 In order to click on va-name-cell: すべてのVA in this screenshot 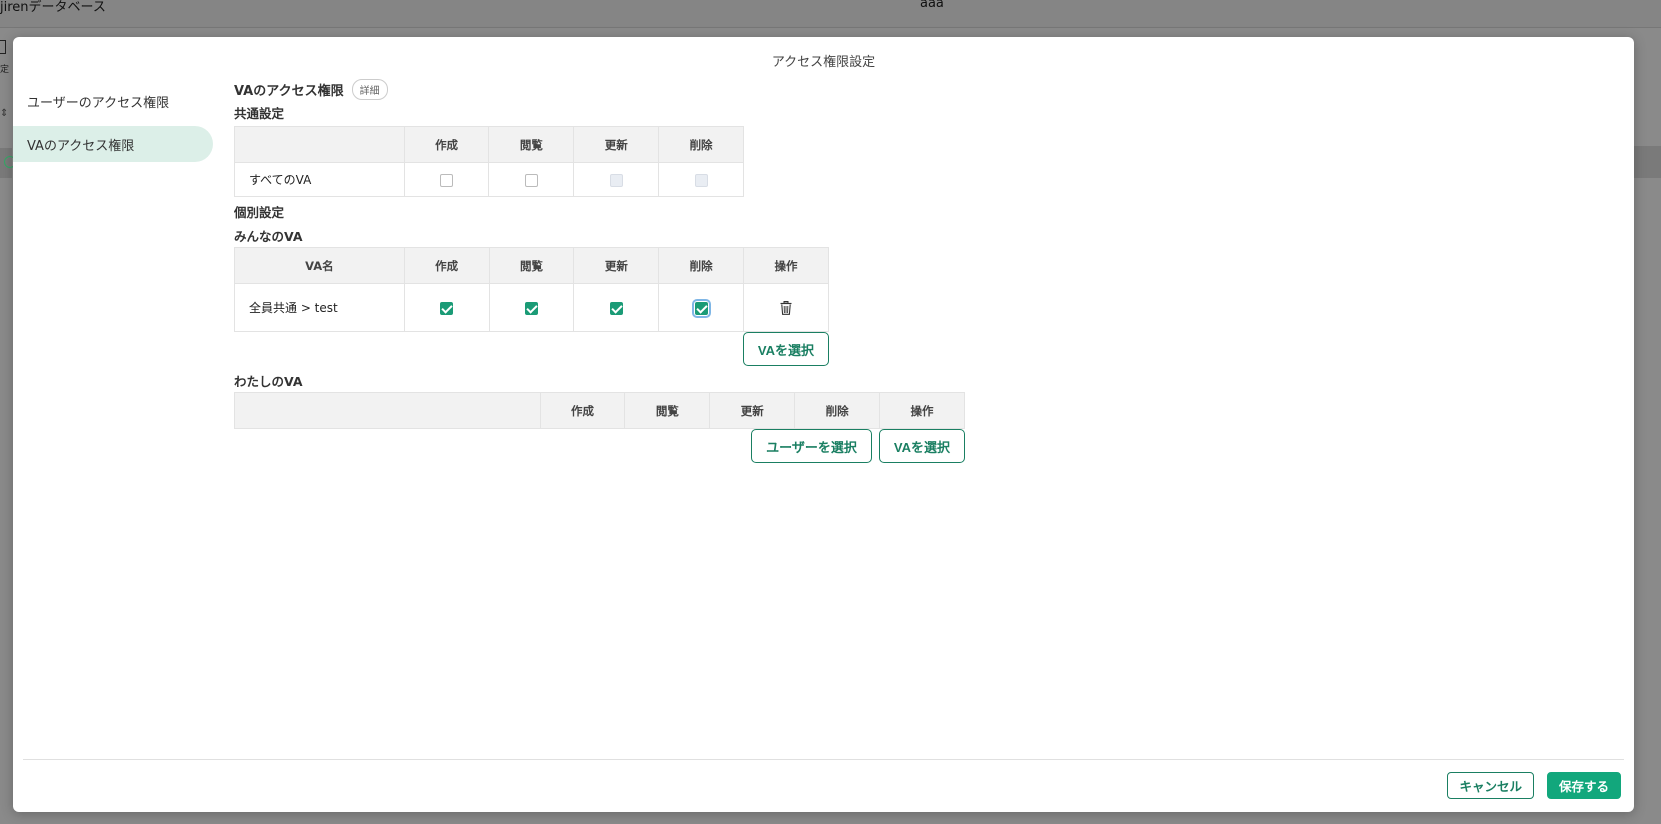, I will do `click(319, 179)`.